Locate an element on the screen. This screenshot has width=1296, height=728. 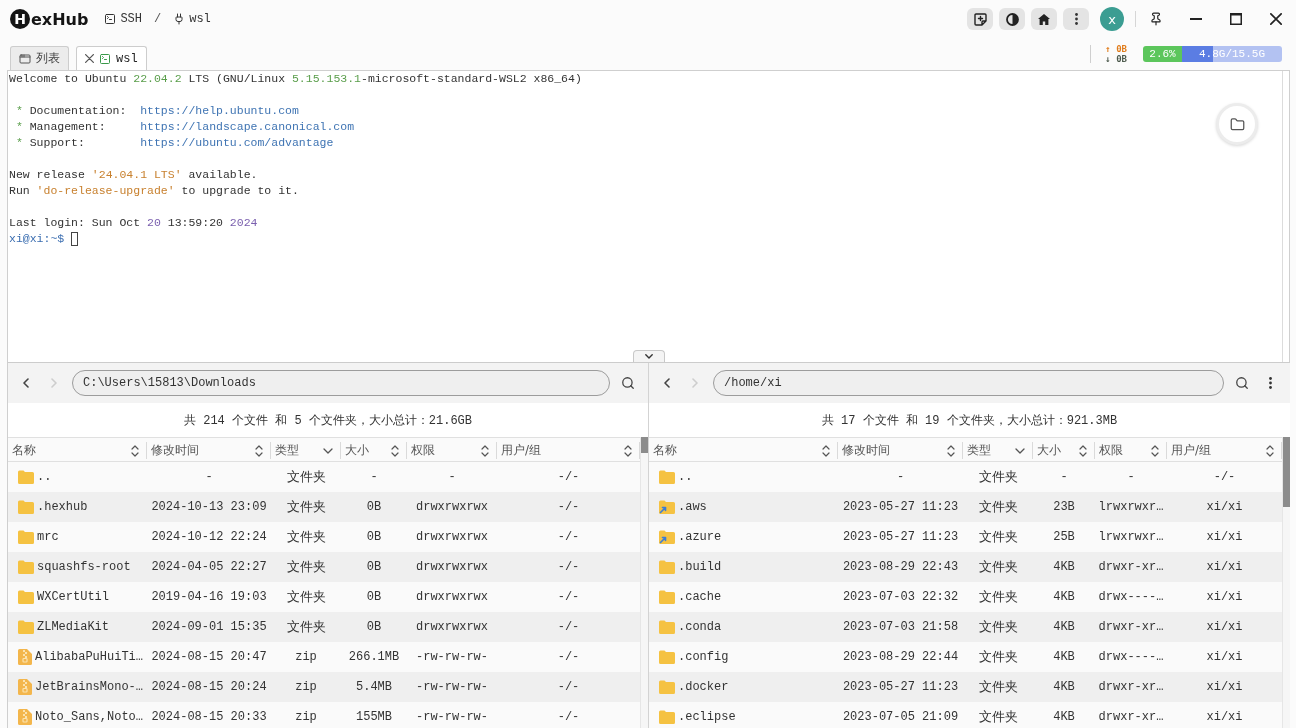
table-cell-text: 0B is located at coordinates (374, 567).